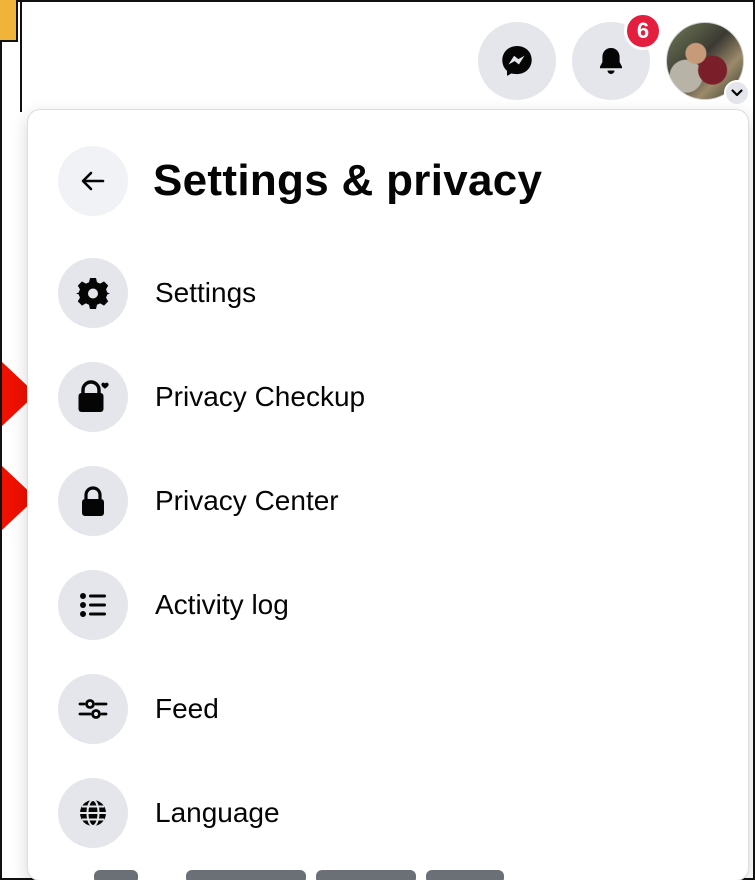 The width and height of the screenshot is (755, 880). What do you see at coordinates (643, 31) in the screenshot?
I see `notification-count-badge: 6` at bounding box center [643, 31].